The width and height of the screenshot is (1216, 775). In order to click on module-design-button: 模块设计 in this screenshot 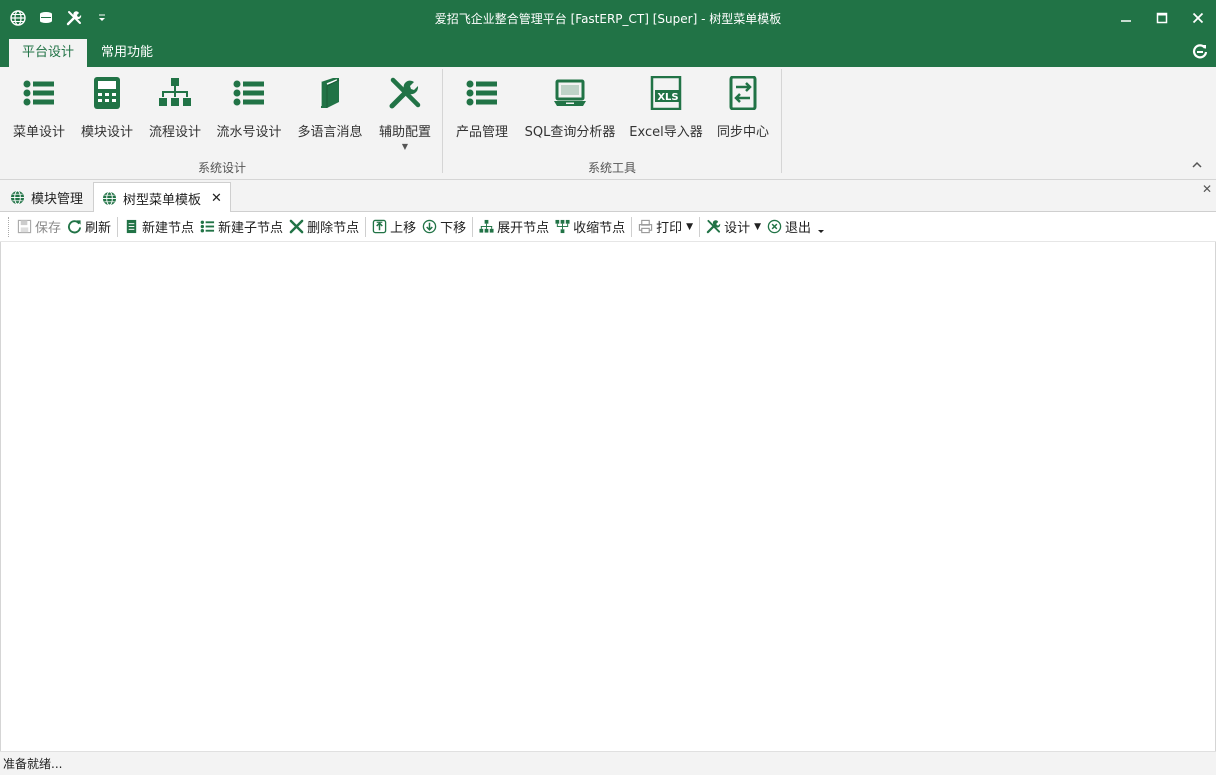, I will do `click(107, 113)`.